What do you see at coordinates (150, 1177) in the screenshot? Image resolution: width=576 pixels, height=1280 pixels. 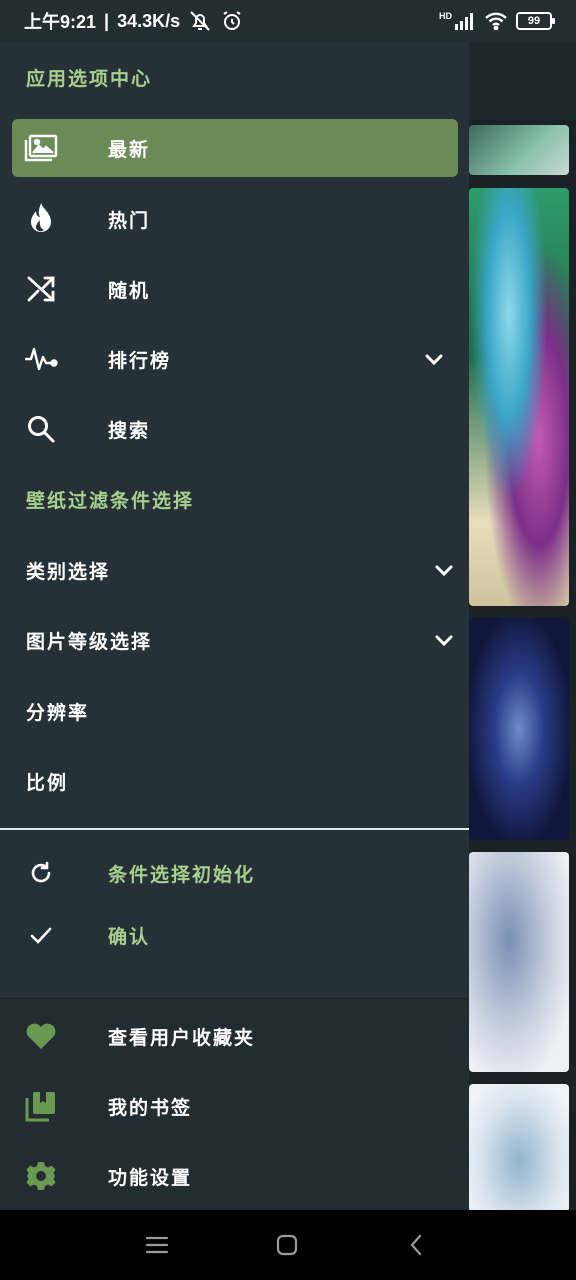 I see `settings-label: 功能设置` at bounding box center [150, 1177].